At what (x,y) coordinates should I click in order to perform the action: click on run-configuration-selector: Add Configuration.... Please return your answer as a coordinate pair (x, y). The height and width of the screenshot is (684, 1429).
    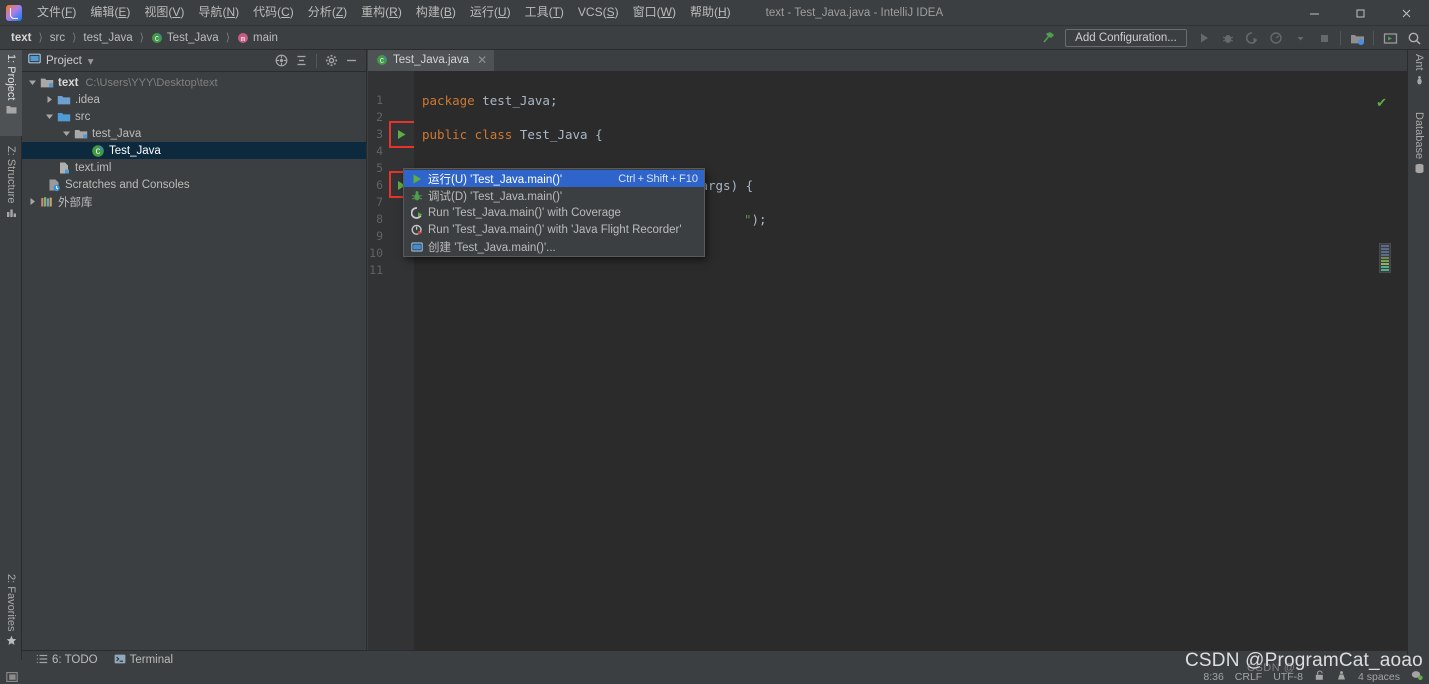
    Looking at the image, I should click on (1126, 38).